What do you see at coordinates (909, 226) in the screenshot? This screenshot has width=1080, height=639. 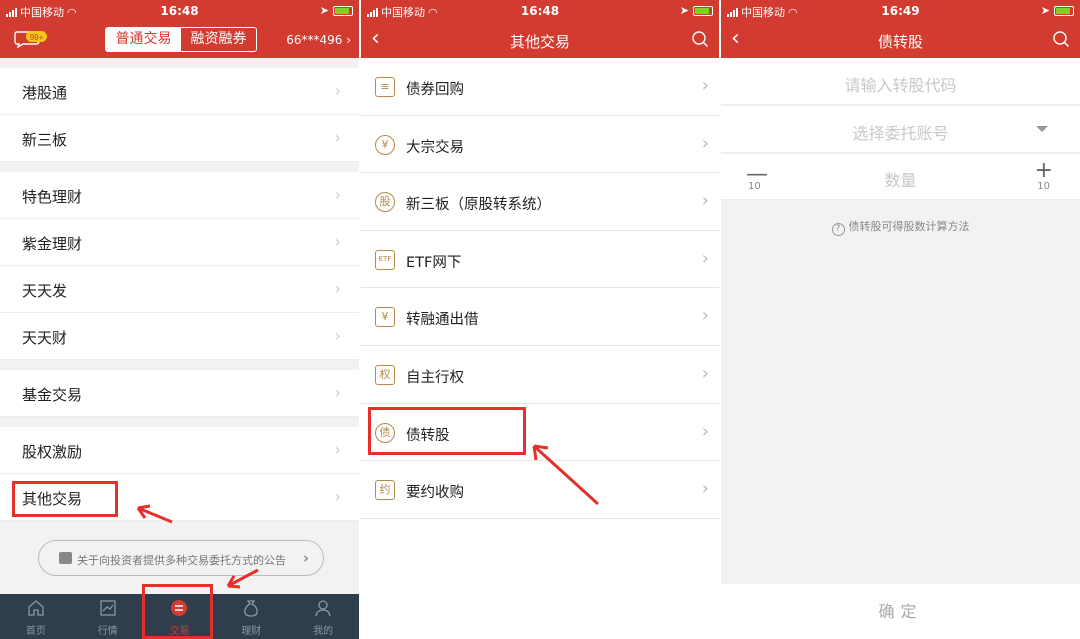 I see `help-text: 债转股可得股数计算方法` at bounding box center [909, 226].